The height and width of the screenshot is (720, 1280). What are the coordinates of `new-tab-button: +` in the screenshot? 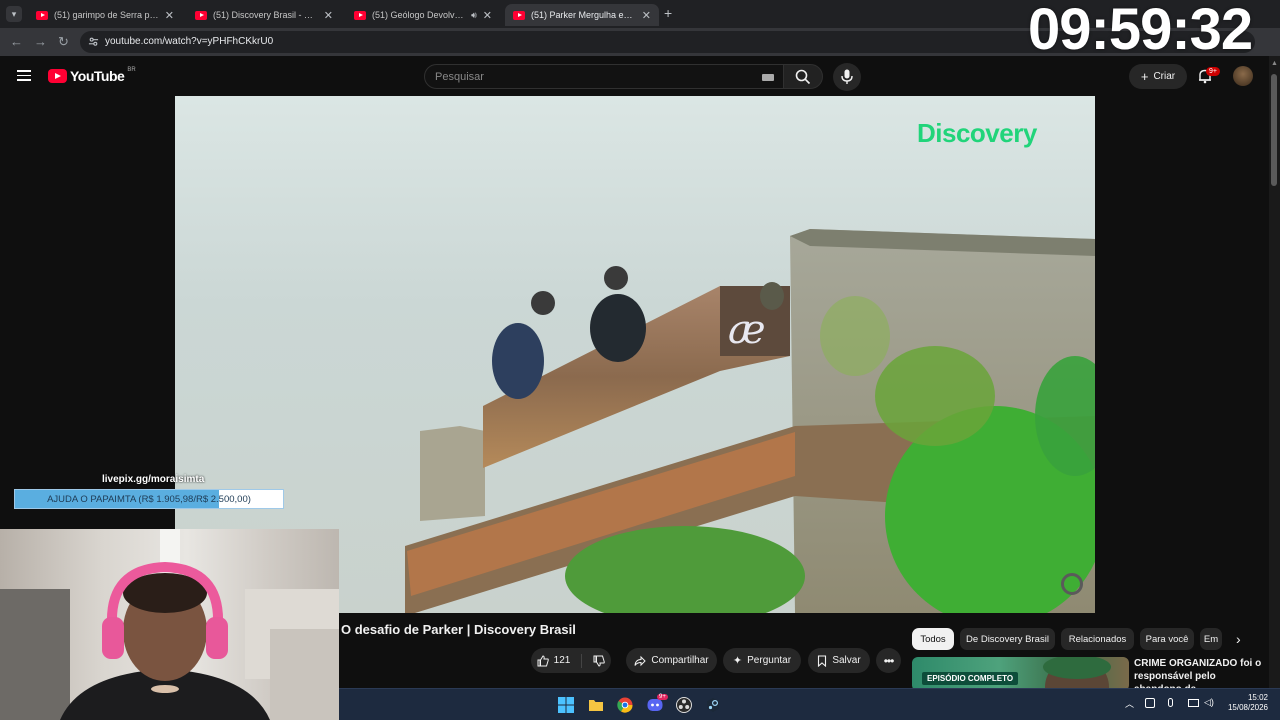 It's located at (668, 13).